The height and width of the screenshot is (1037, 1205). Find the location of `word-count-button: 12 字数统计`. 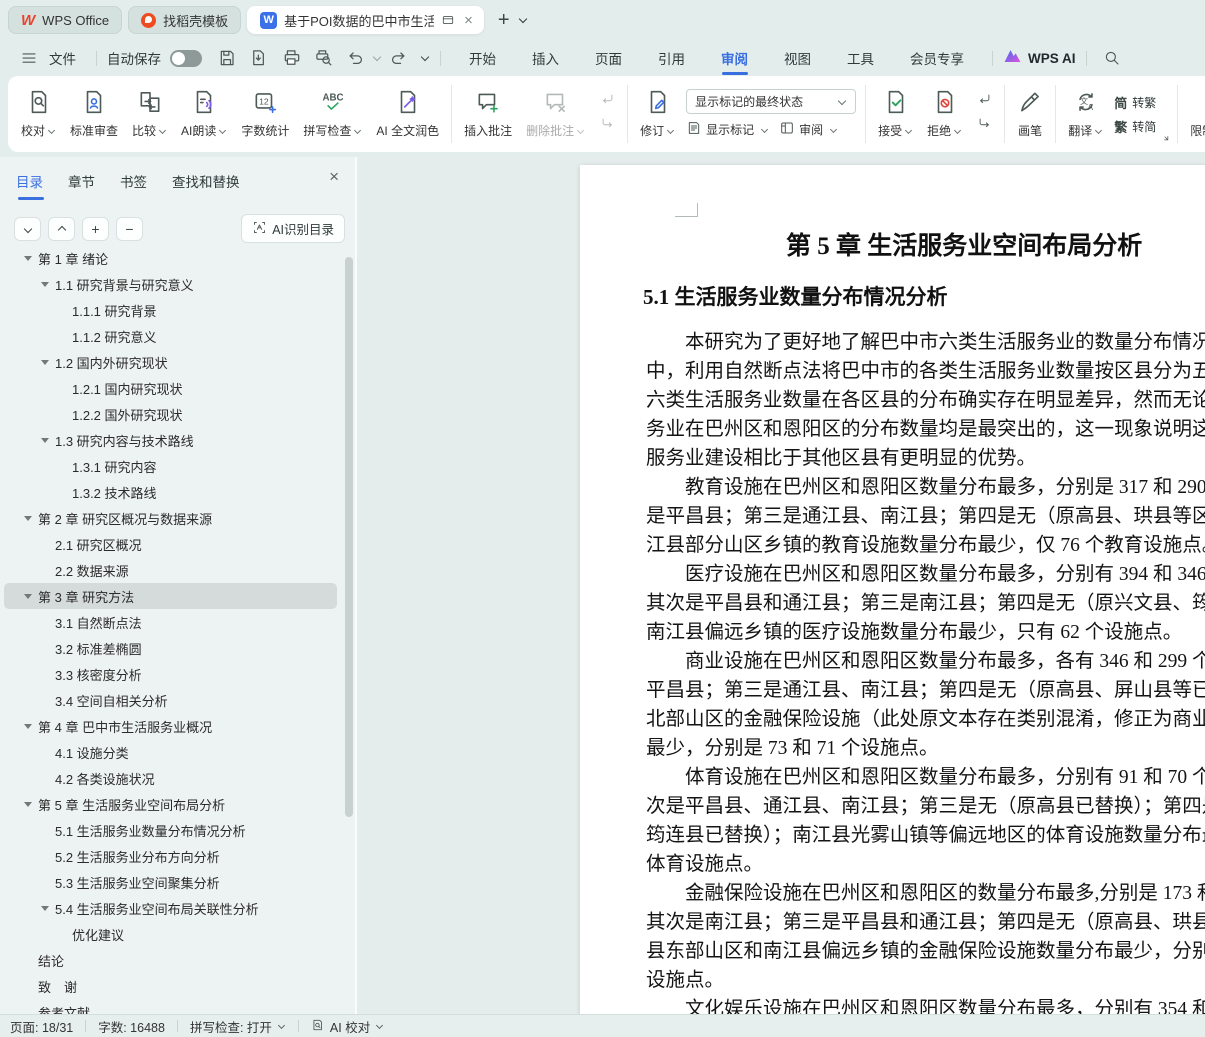

word-count-button: 12 字数统计 is located at coordinates (265, 114).